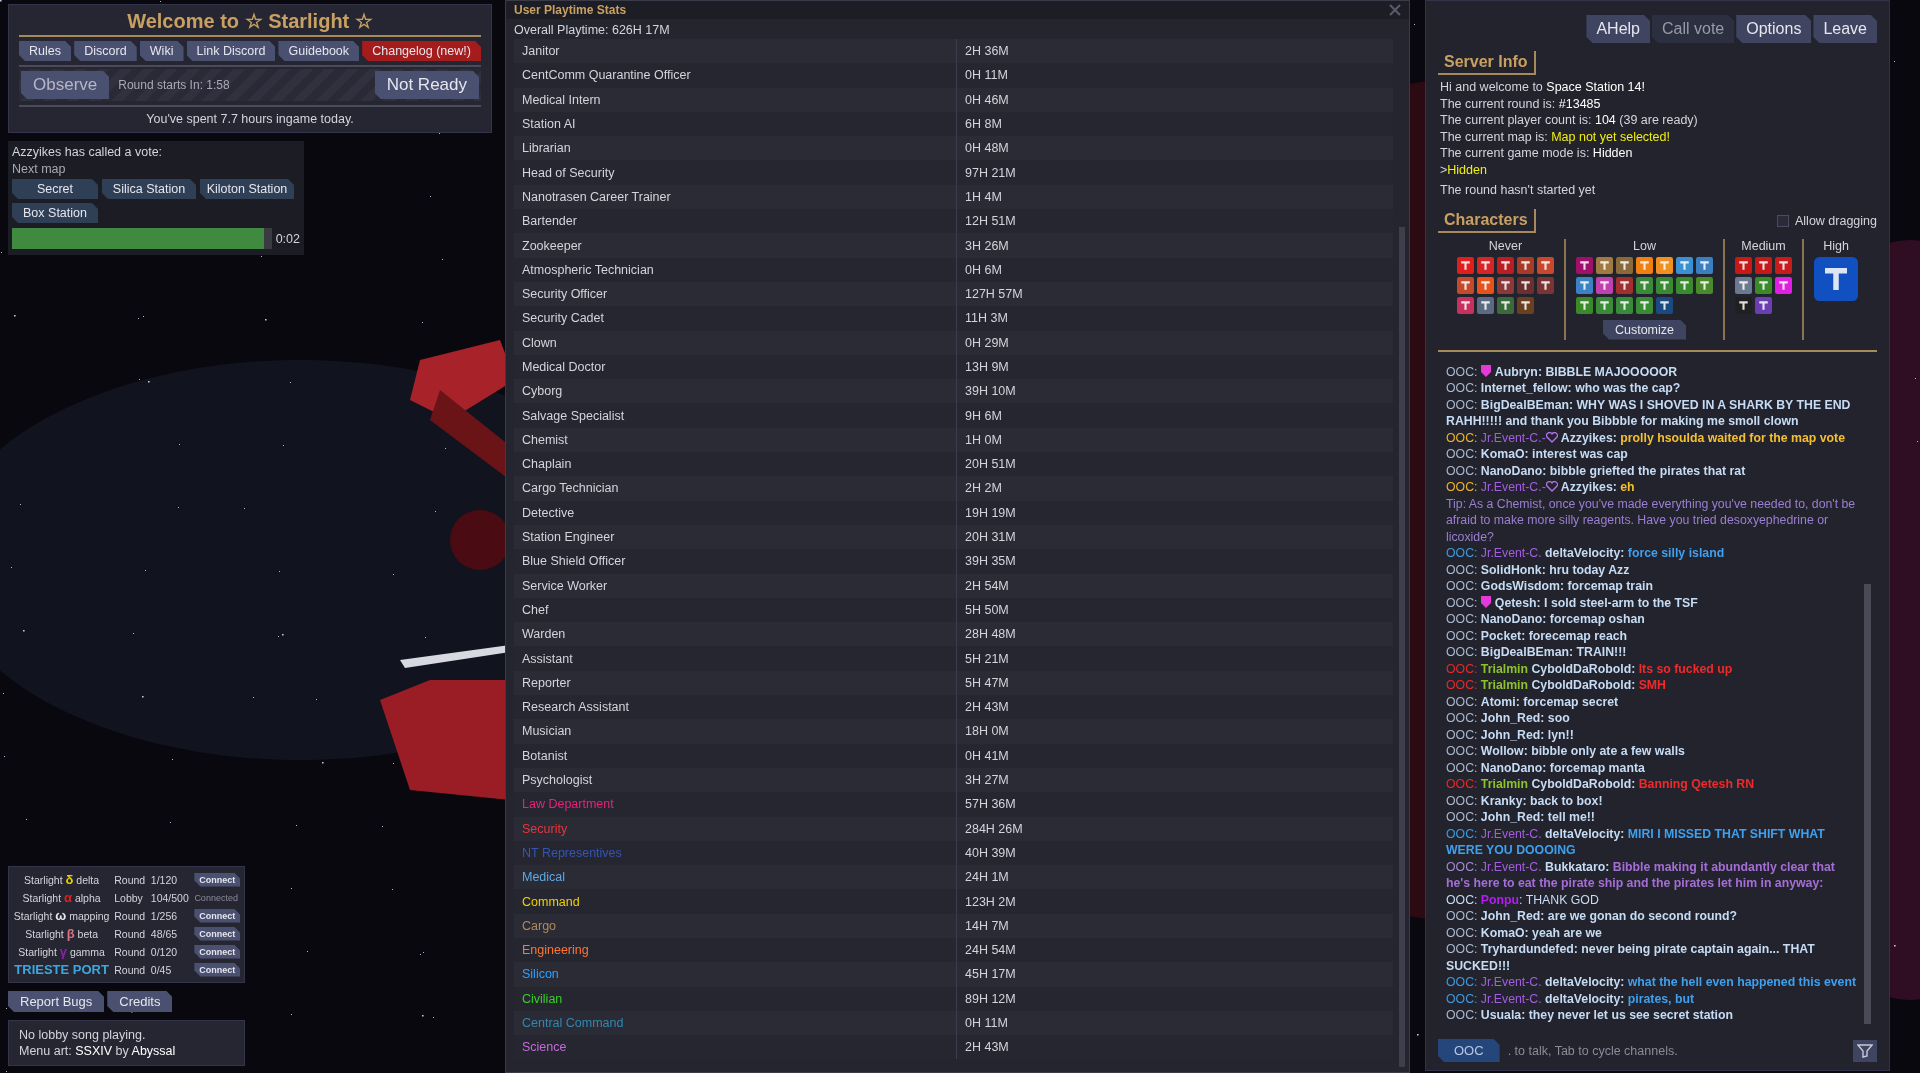 The width and height of the screenshot is (1920, 1073). I want to click on job-time: 5H 50M, so click(986, 609).